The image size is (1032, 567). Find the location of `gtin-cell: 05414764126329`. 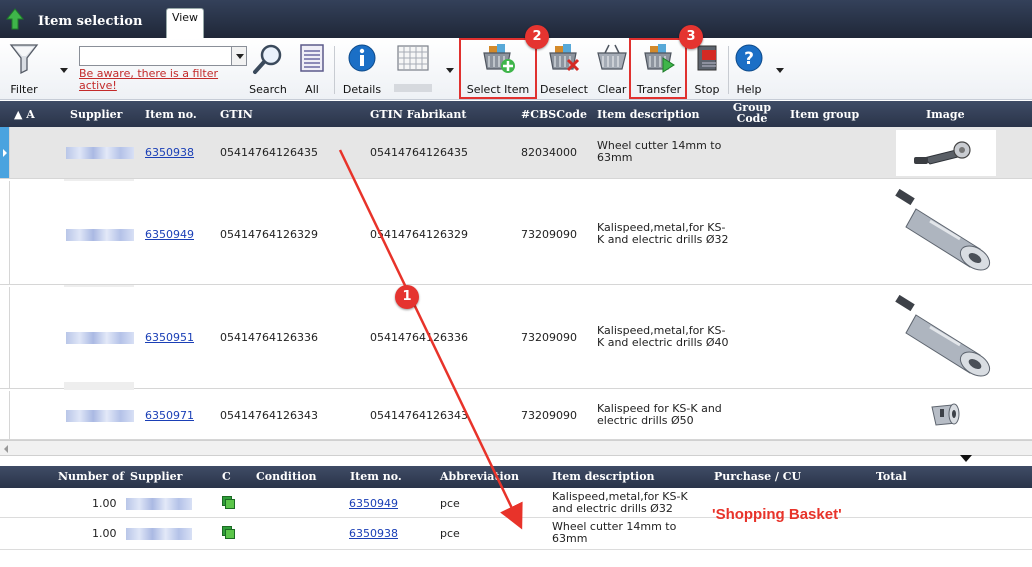

gtin-cell: 05414764126329 is located at coordinates (269, 234).